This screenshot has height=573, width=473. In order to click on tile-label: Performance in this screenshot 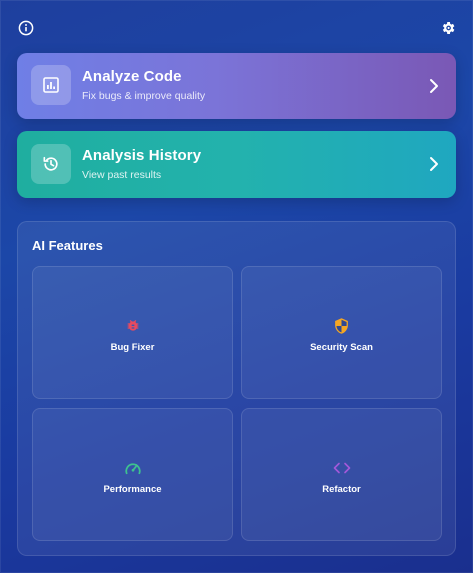, I will do `click(132, 489)`.